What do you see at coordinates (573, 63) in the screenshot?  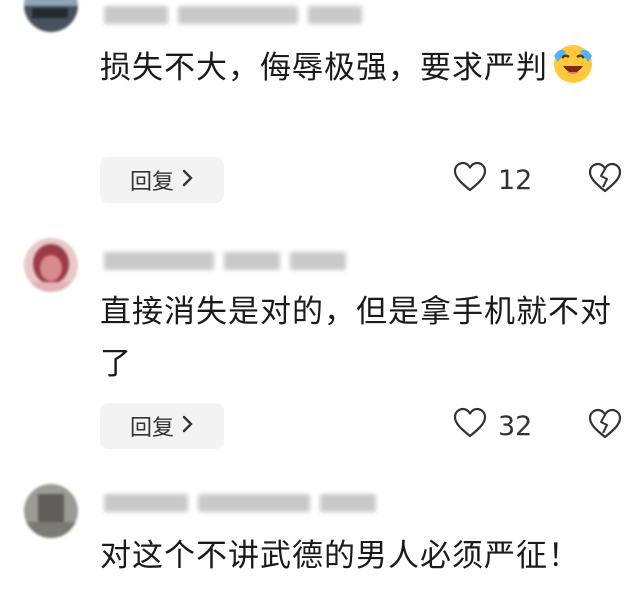 I see `laughing-crying-emoji-icon` at bounding box center [573, 63].